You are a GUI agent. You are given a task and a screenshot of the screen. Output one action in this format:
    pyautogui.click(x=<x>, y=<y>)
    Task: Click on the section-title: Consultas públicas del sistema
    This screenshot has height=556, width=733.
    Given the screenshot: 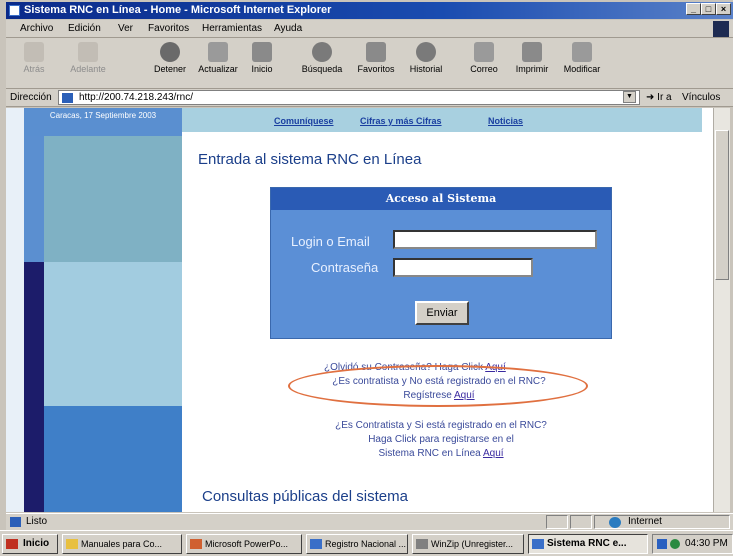 What is the action you would take?
    pyautogui.click(x=305, y=496)
    